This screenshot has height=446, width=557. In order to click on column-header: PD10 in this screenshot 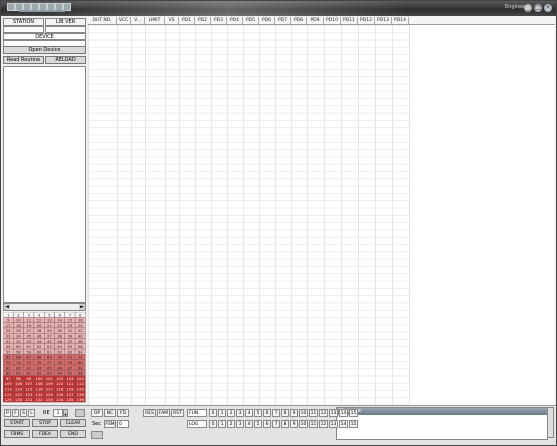, I will do `click(332, 20)`.